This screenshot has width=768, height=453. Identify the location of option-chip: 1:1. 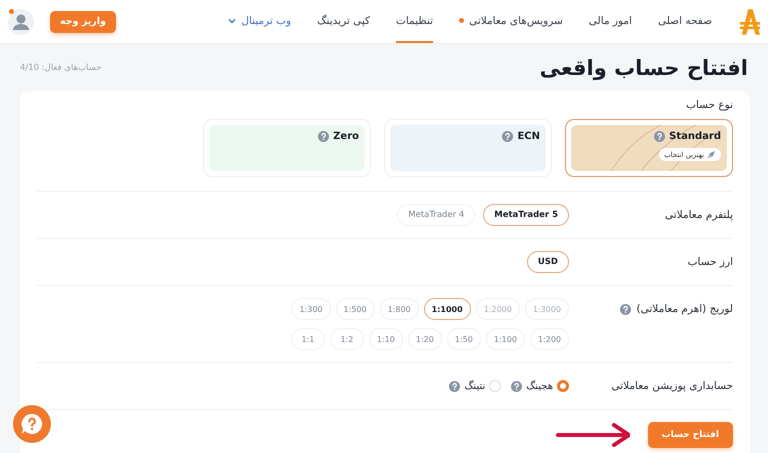
(307, 339).